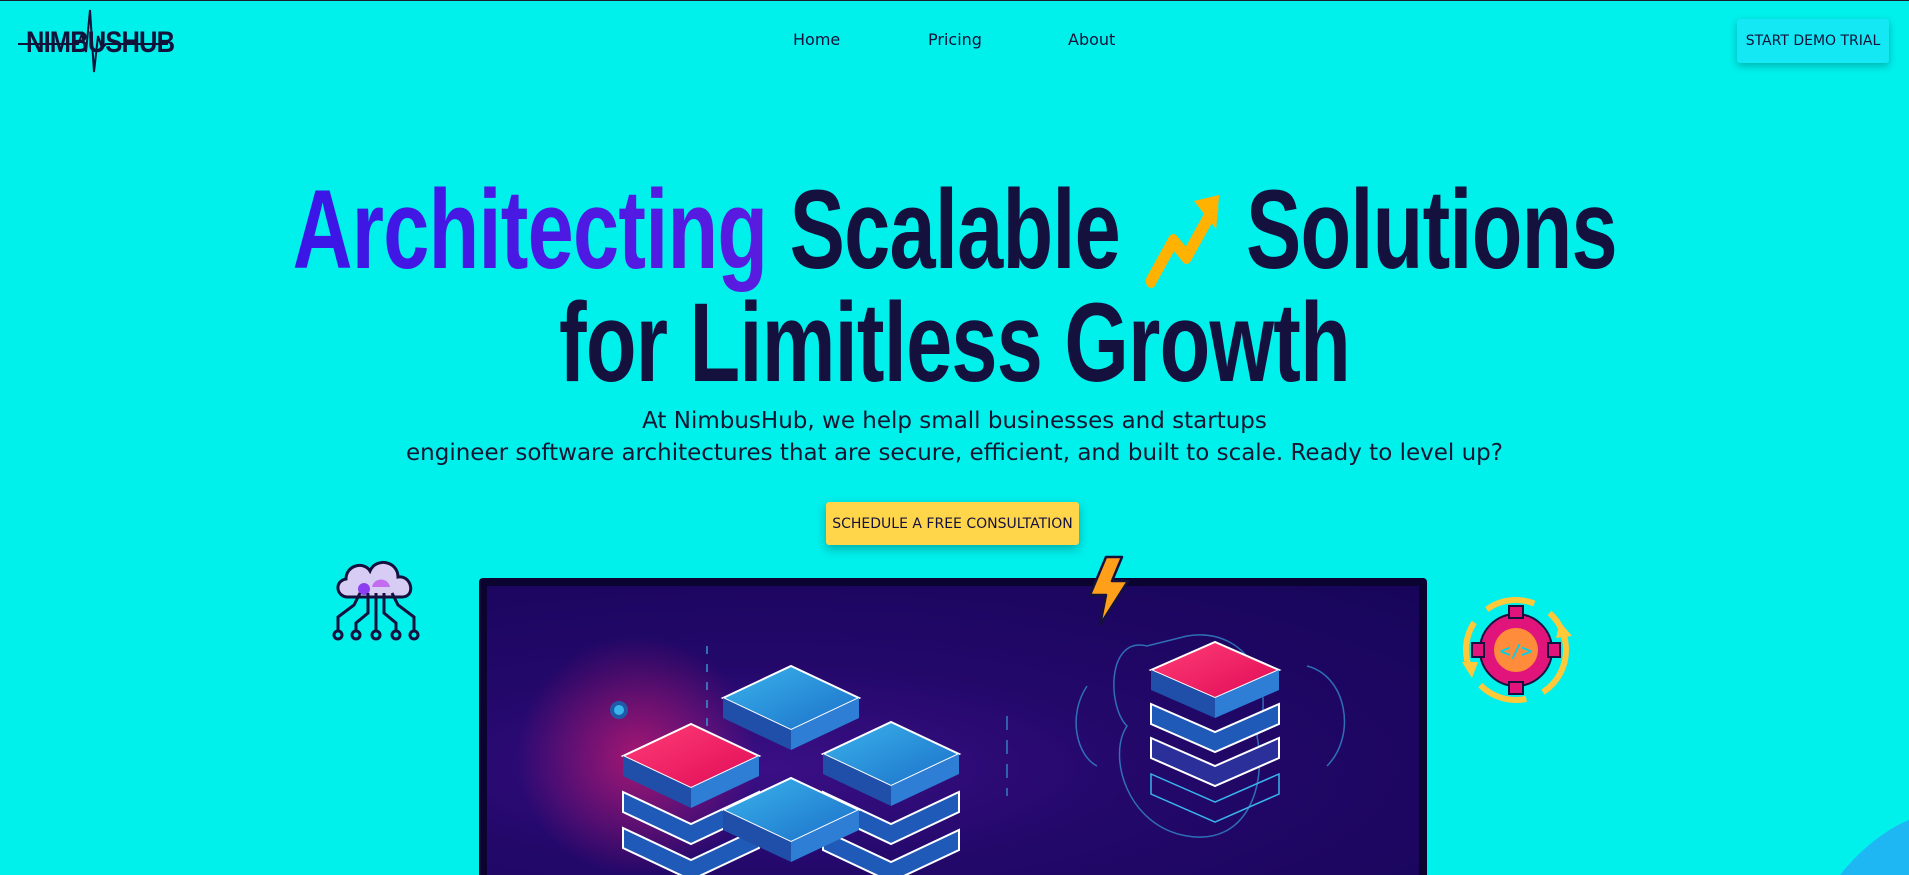 The image size is (1909, 875). I want to click on start-demo-trial-button: START DEMO TRIAL, so click(1813, 41).